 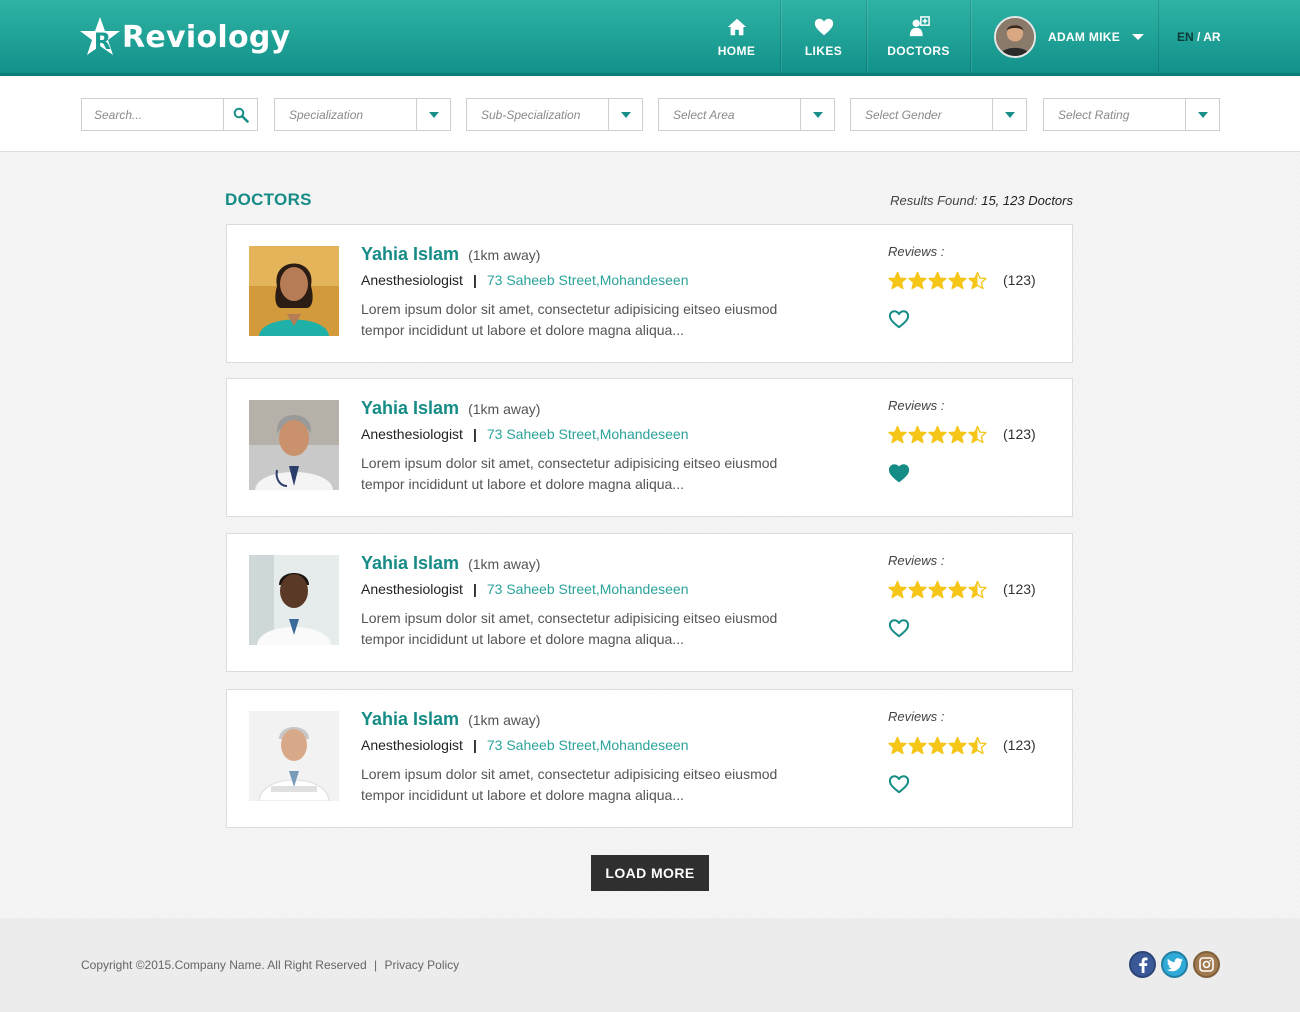 I want to click on search-box, so click(x=169, y=114).